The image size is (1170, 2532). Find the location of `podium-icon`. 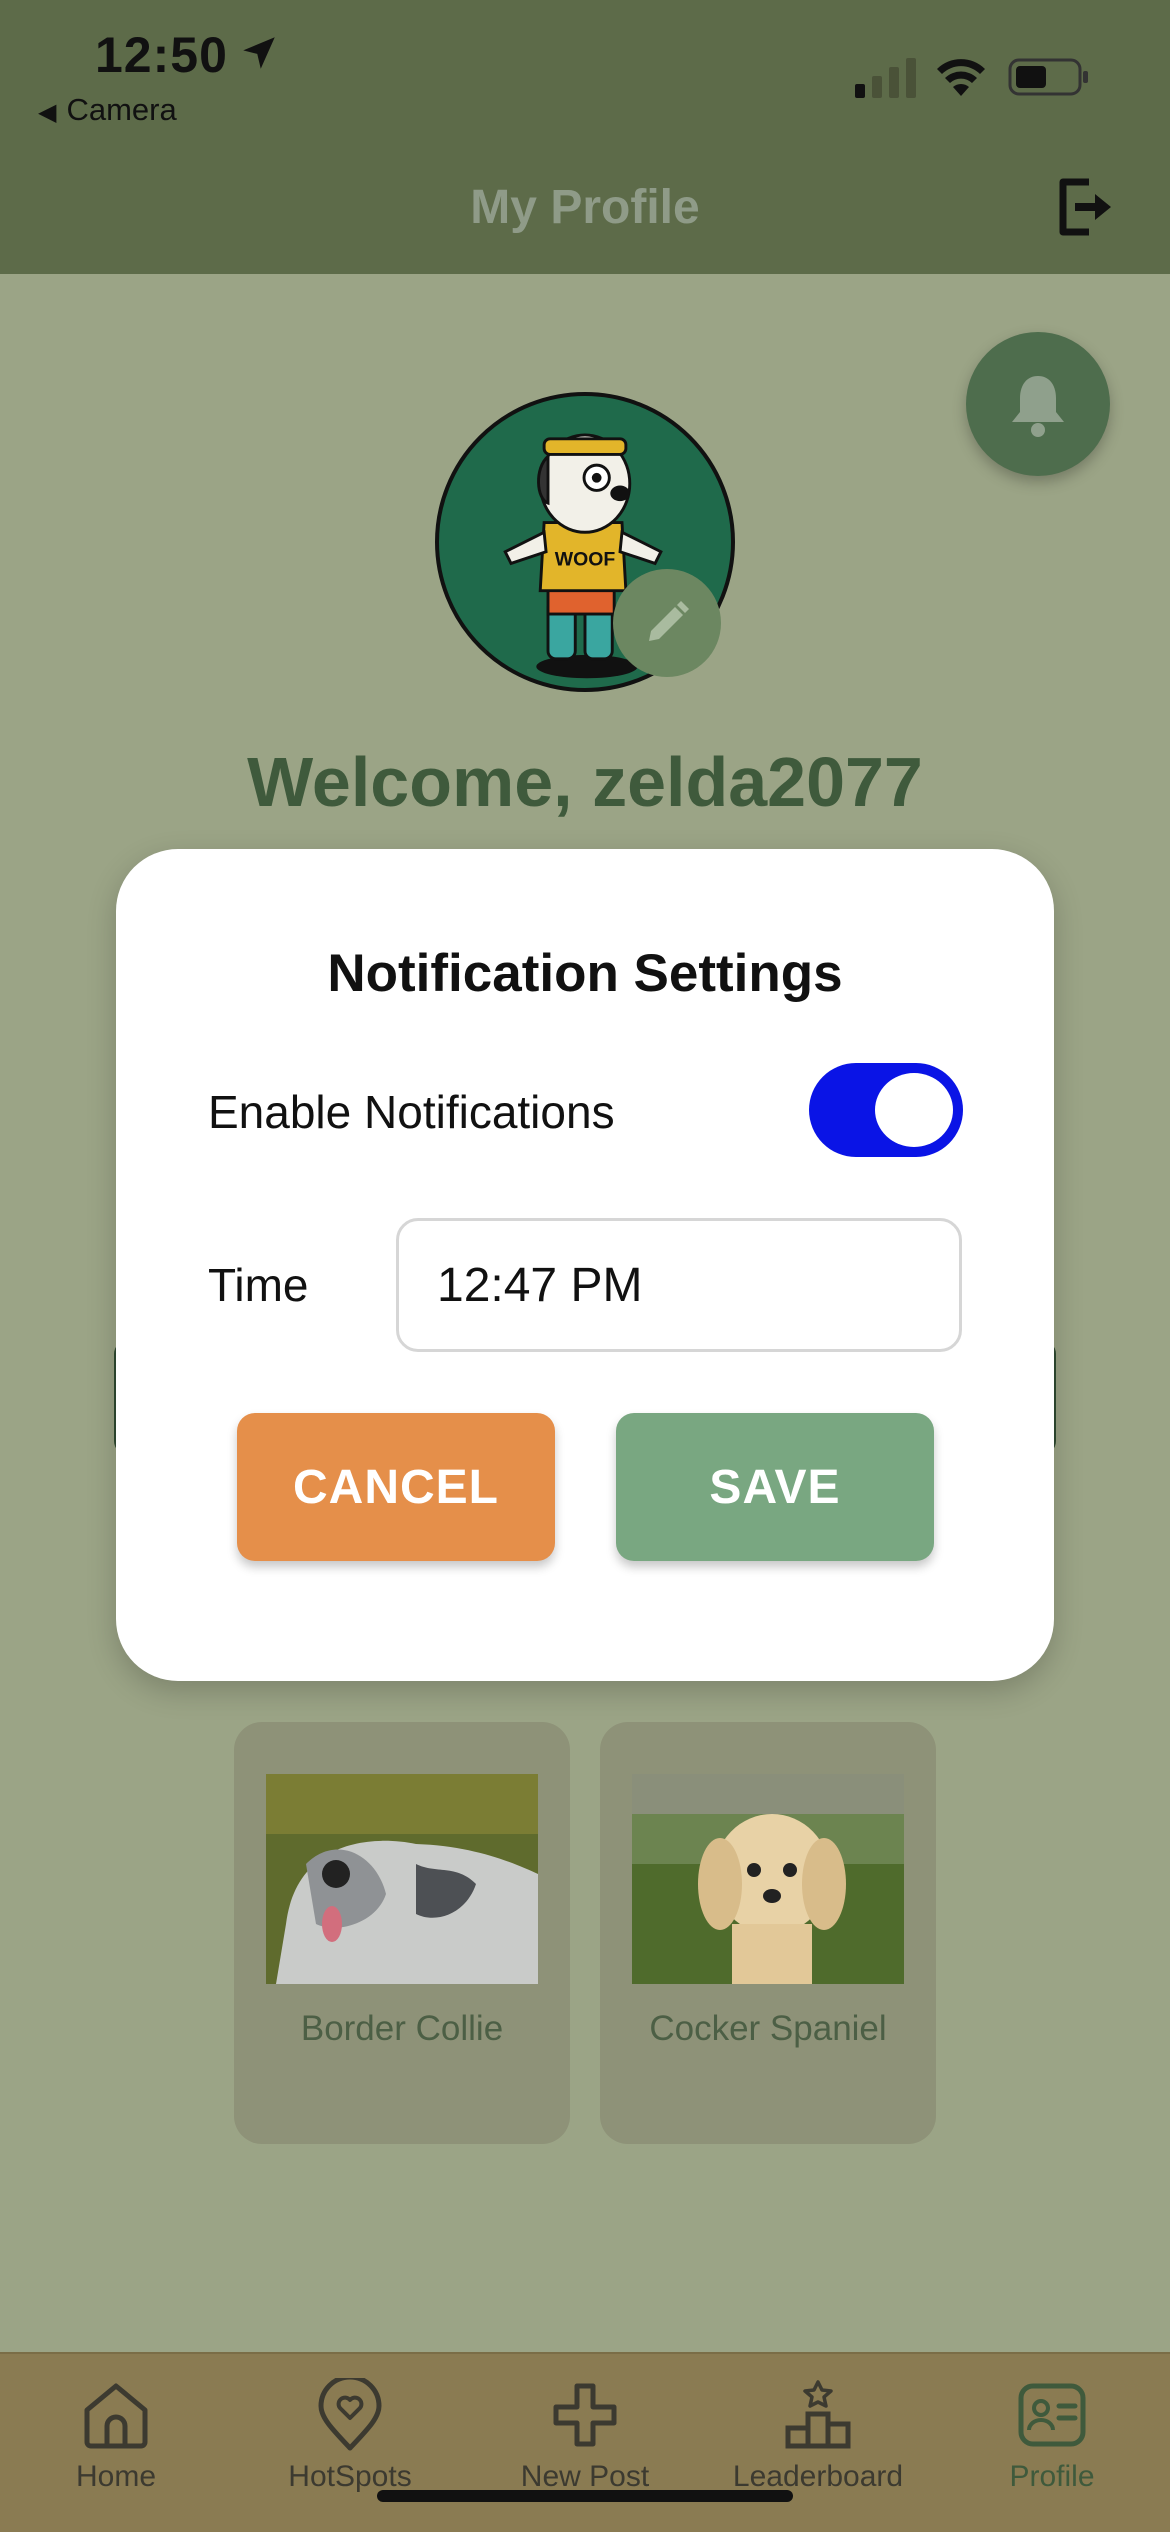

podium-icon is located at coordinates (818, 2414).